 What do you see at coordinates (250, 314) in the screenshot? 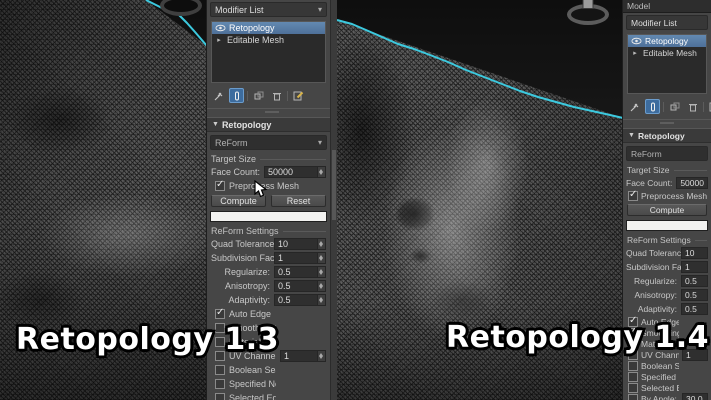
I see `option-label: Auto Edge` at bounding box center [250, 314].